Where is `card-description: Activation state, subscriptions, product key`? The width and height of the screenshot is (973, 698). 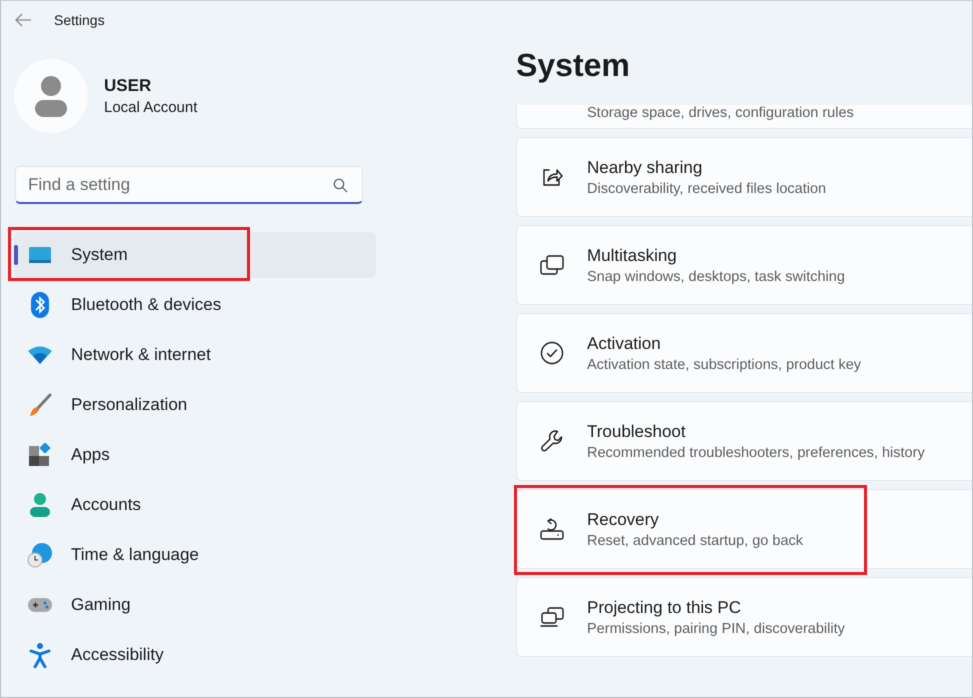 card-description: Activation state, subscriptions, product key is located at coordinates (724, 364).